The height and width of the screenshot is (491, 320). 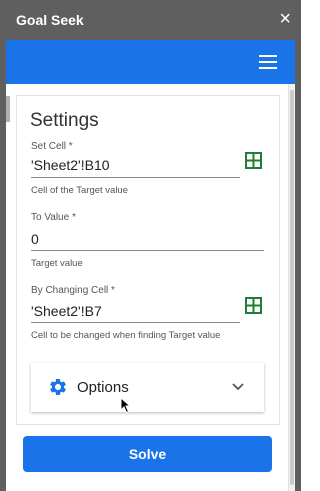 What do you see at coordinates (238, 387) in the screenshot?
I see `chevron-down-icon` at bounding box center [238, 387].